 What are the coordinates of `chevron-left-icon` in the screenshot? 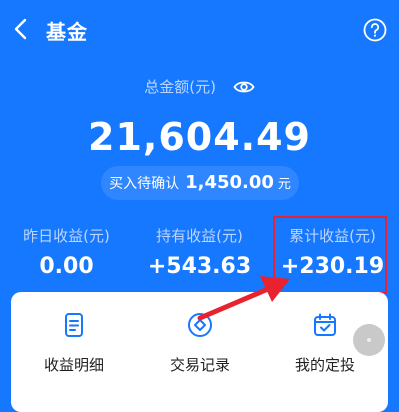 It's located at (21, 29).